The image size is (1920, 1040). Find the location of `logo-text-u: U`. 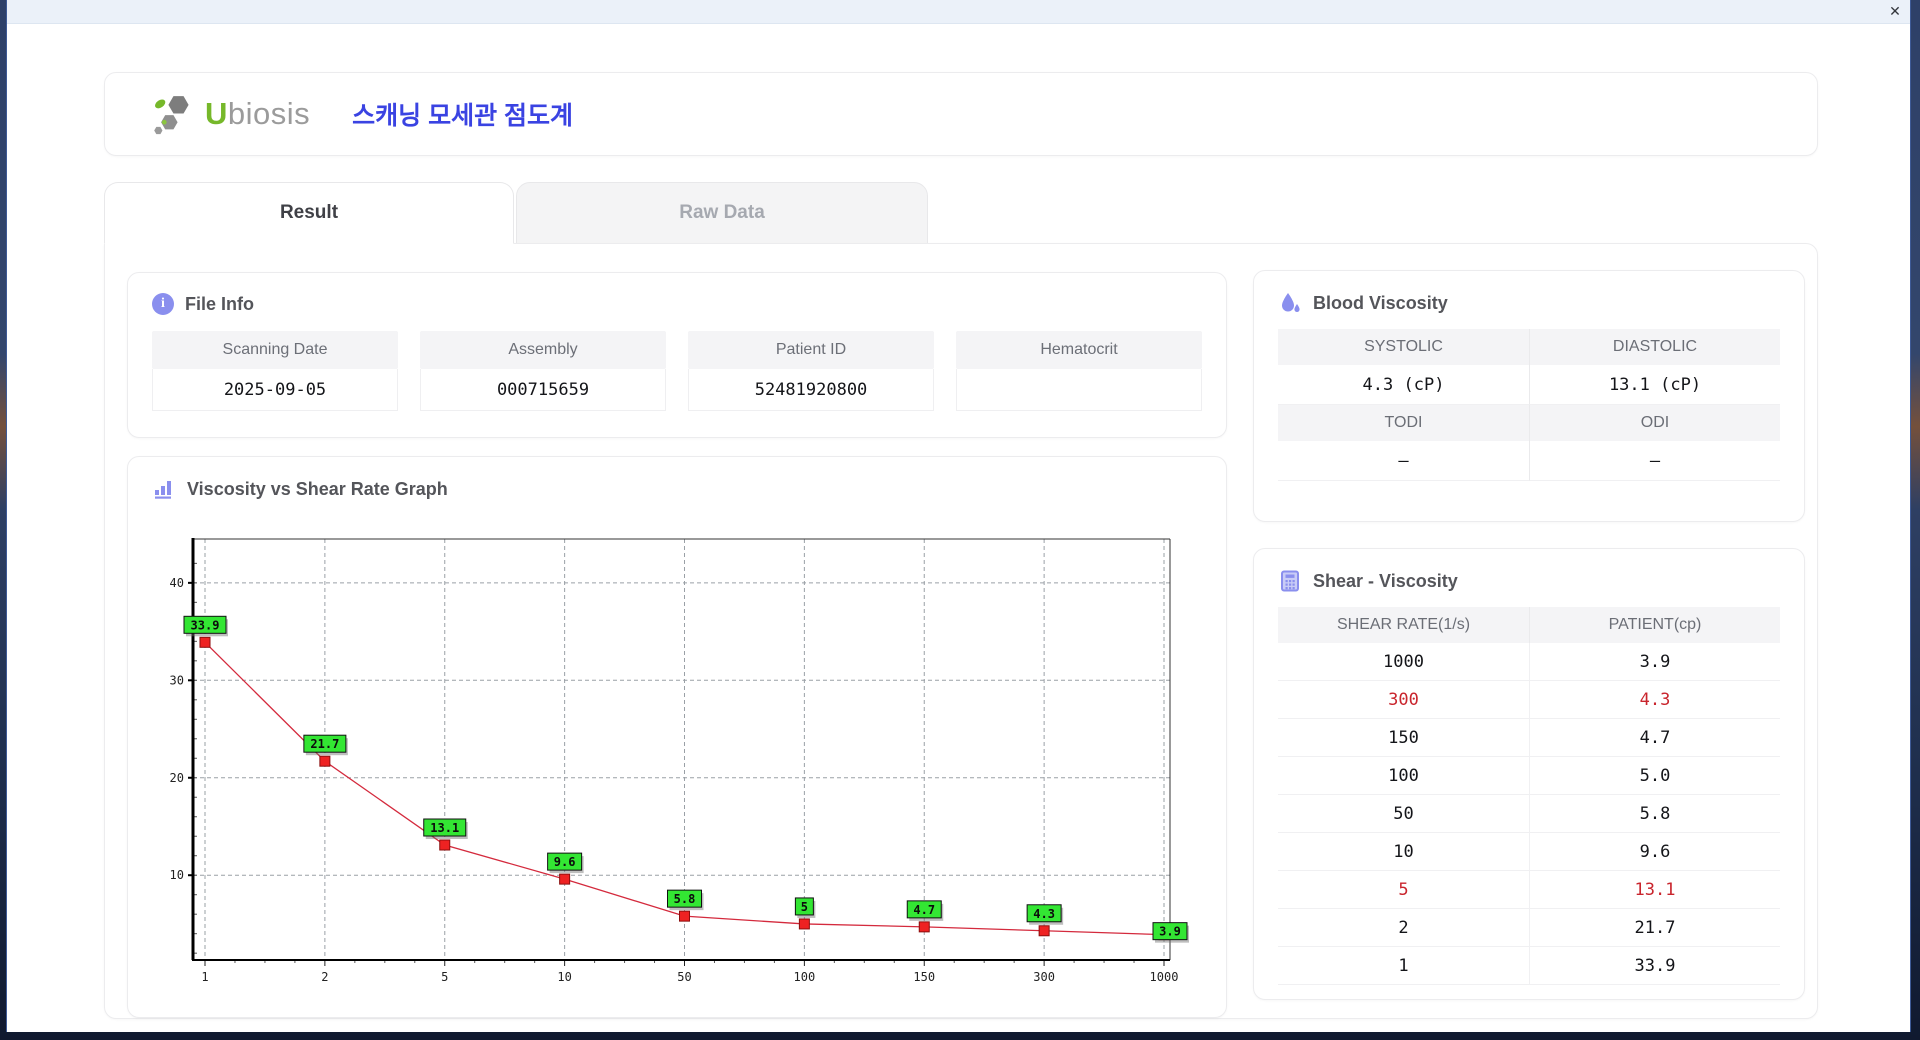

logo-text-u: U is located at coordinates (216, 113).